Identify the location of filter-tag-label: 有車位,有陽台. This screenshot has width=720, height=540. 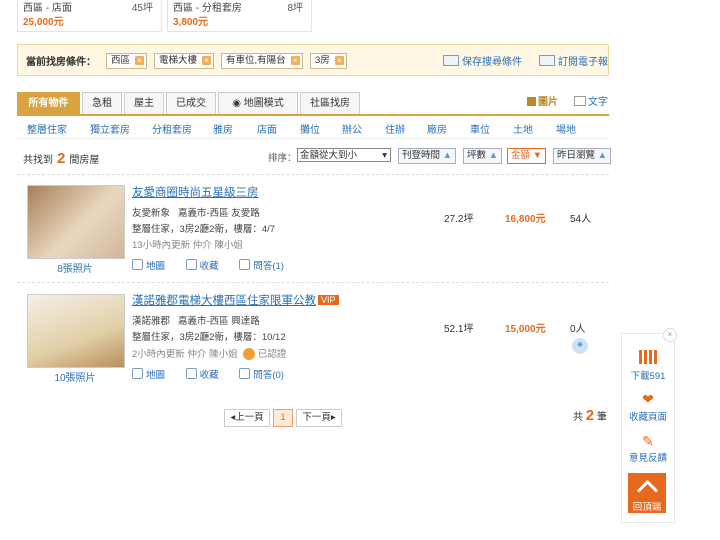
(256, 60).